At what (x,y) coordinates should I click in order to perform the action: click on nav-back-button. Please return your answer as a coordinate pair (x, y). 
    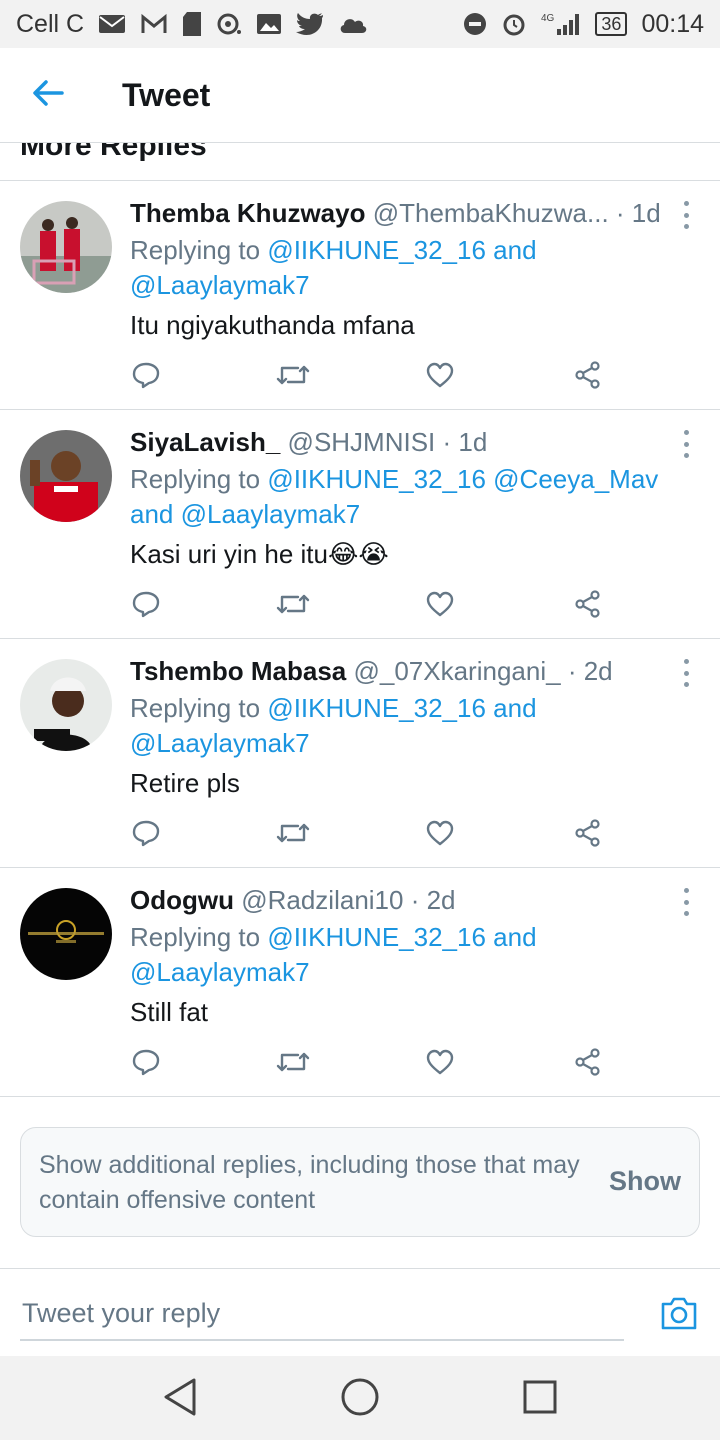
    Looking at the image, I should click on (180, 1399).